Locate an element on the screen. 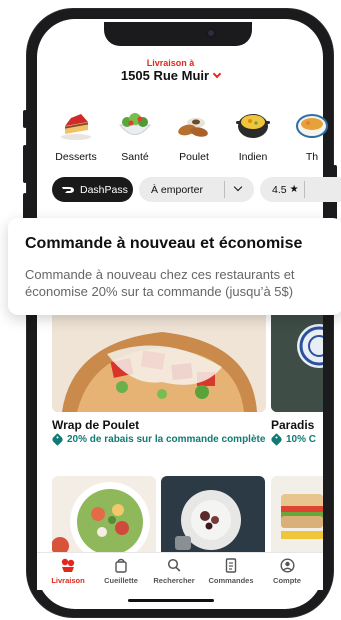  address-text: 1505 Rue Muir is located at coordinates (165, 75).